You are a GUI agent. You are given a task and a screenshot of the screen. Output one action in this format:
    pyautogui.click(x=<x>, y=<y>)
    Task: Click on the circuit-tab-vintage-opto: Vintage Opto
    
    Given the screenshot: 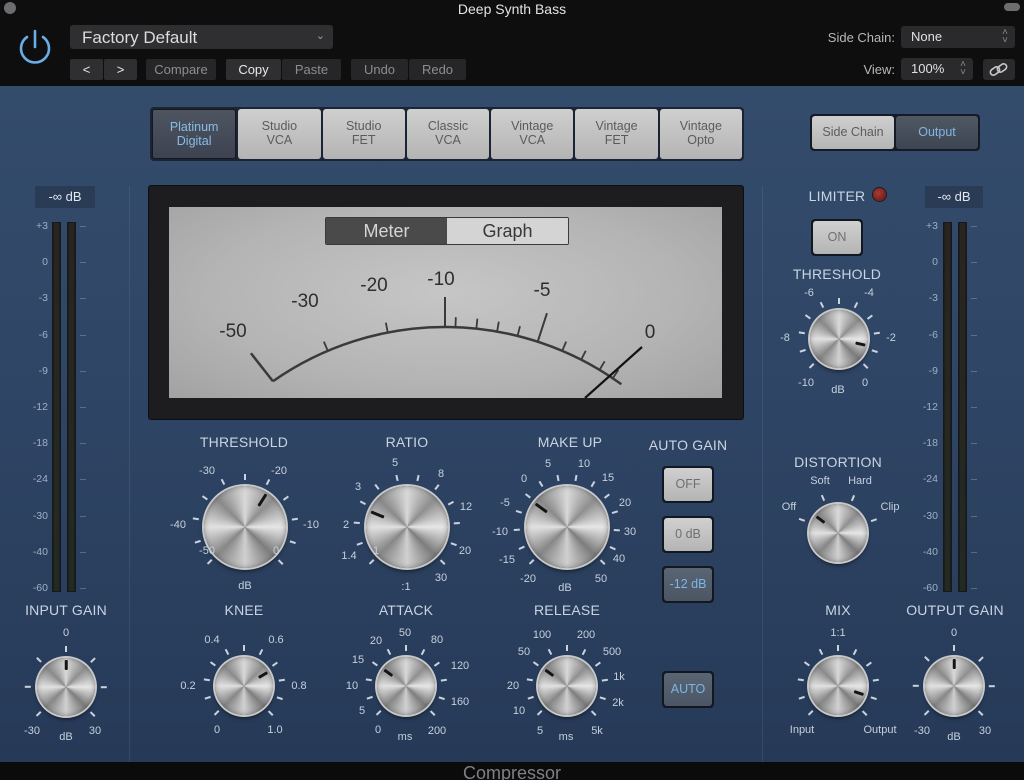 What is the action you would take?
    pyautogui.click(x=700, y=134)
    